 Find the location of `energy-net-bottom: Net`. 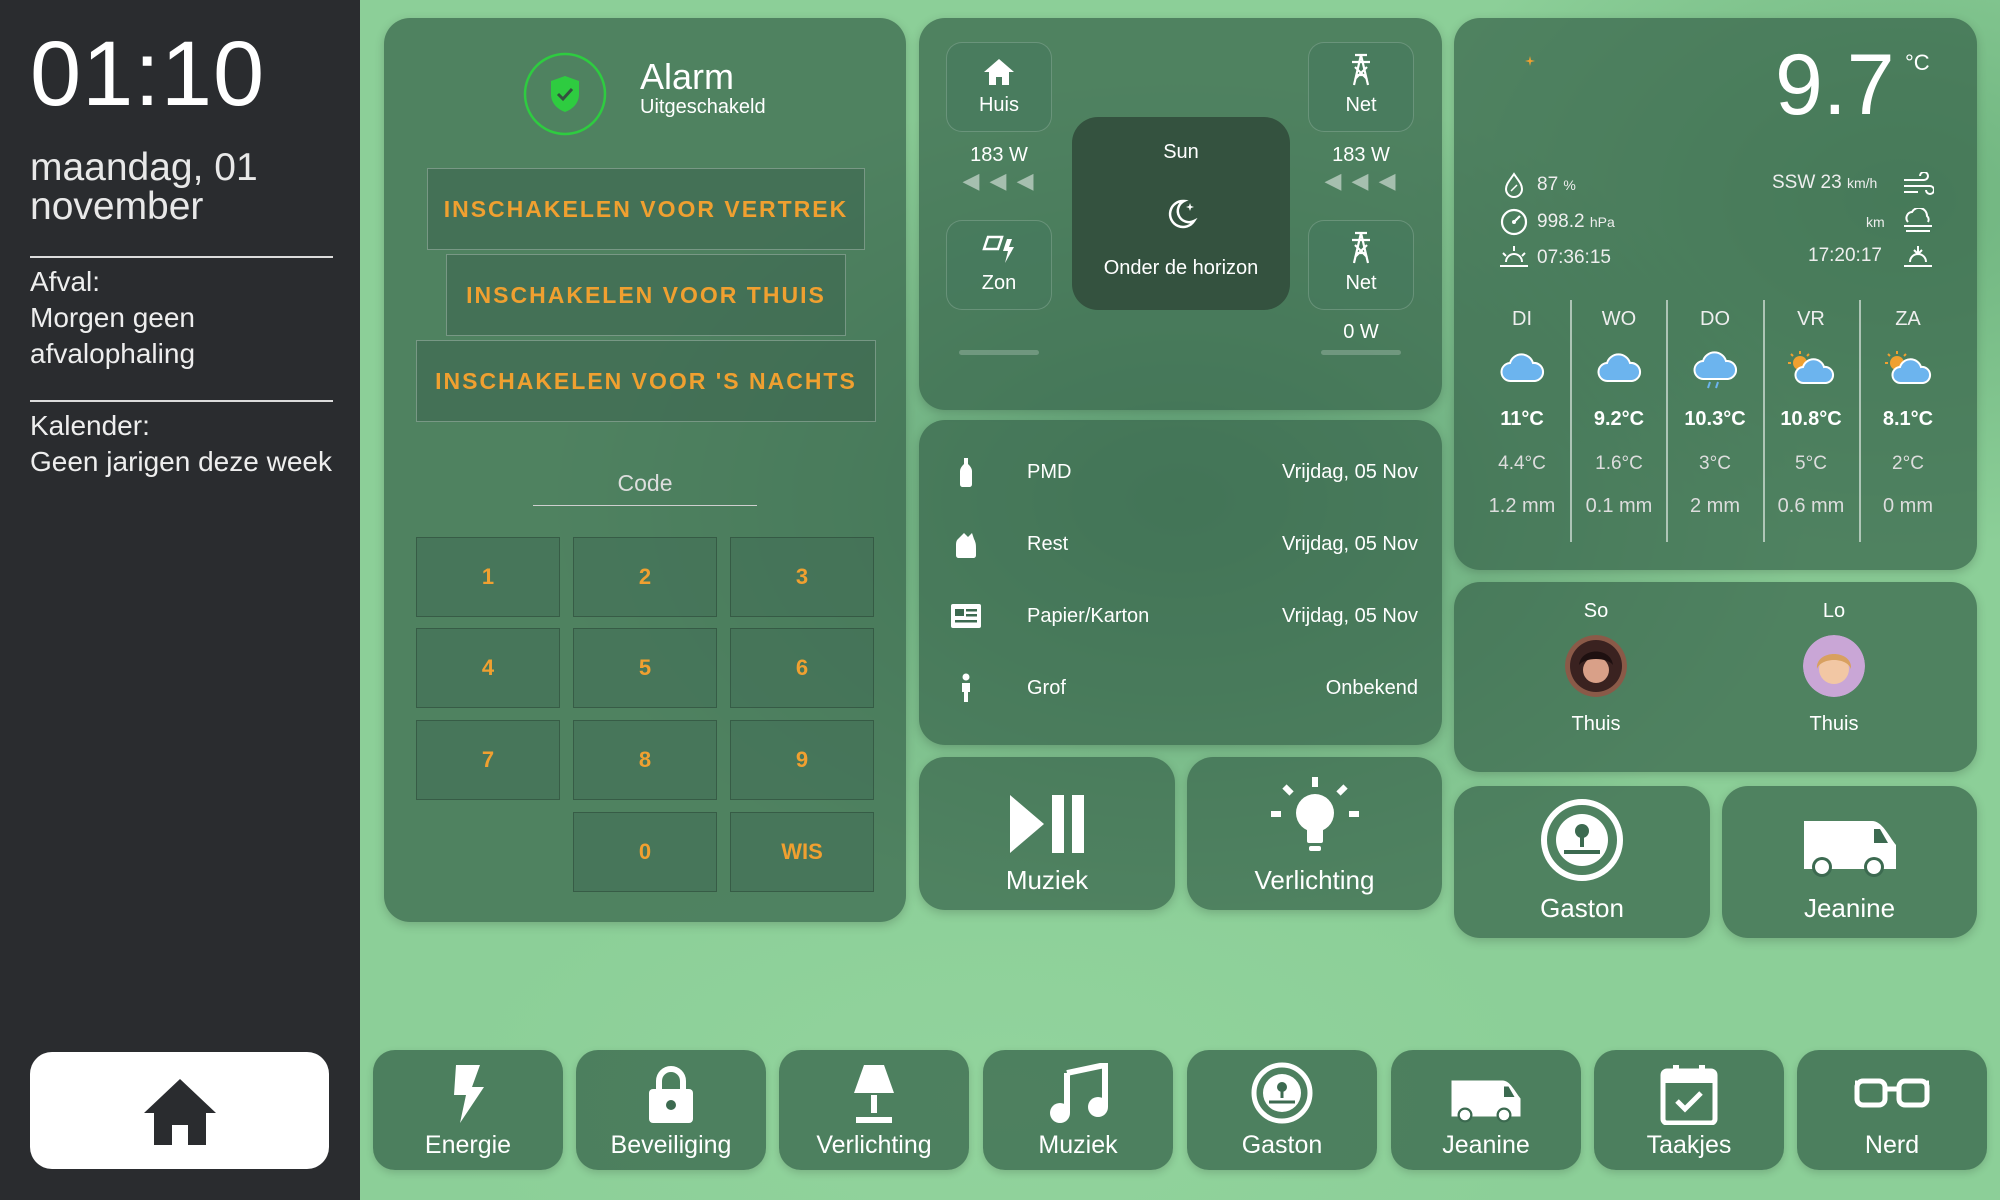

energy-net-bottom: Net is located at coordinates (1361, 265).